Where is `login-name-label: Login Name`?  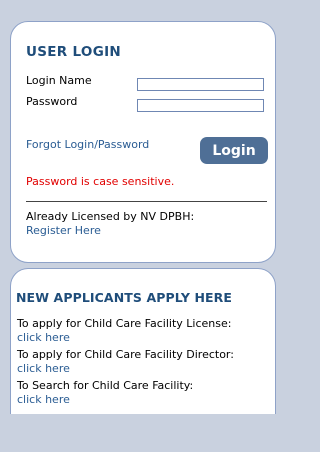 login-name-label: Login Name is located at coordinates (59, 80).